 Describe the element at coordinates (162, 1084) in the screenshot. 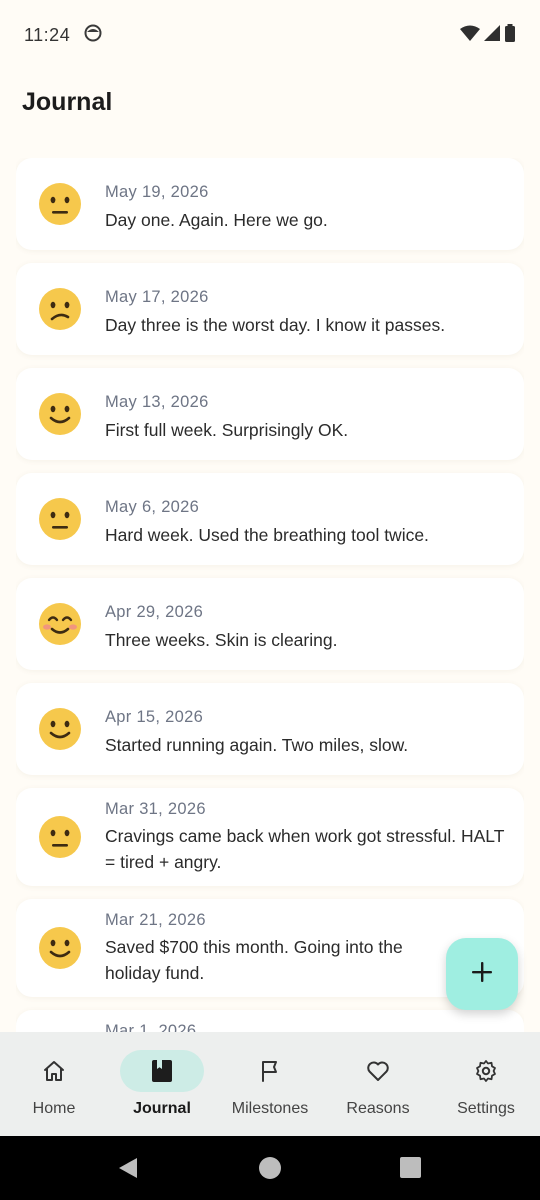

I see `nav-item-journal: Journal` at that location.